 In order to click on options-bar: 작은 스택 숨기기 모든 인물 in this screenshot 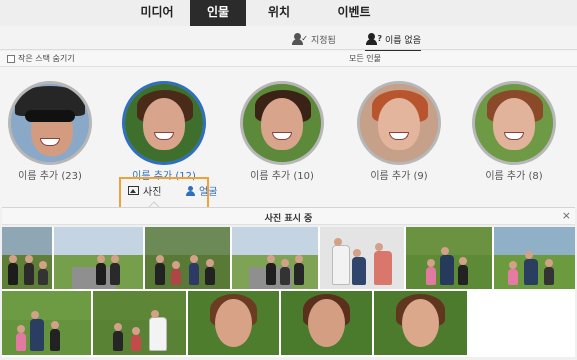, I will do `click(288, 59)`.